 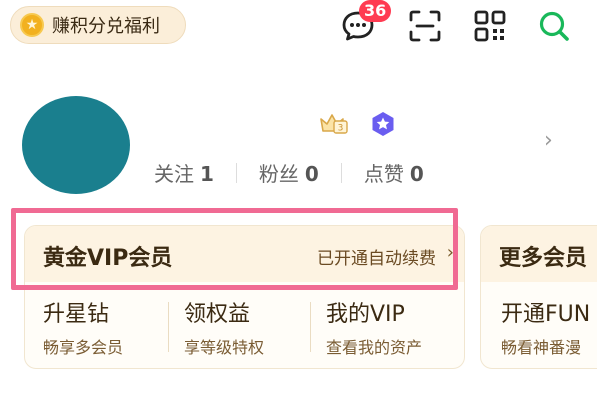 I want to click on profile-stats: 关注 1 粉丝 0 点赞 0, so click(x=289, y=172).